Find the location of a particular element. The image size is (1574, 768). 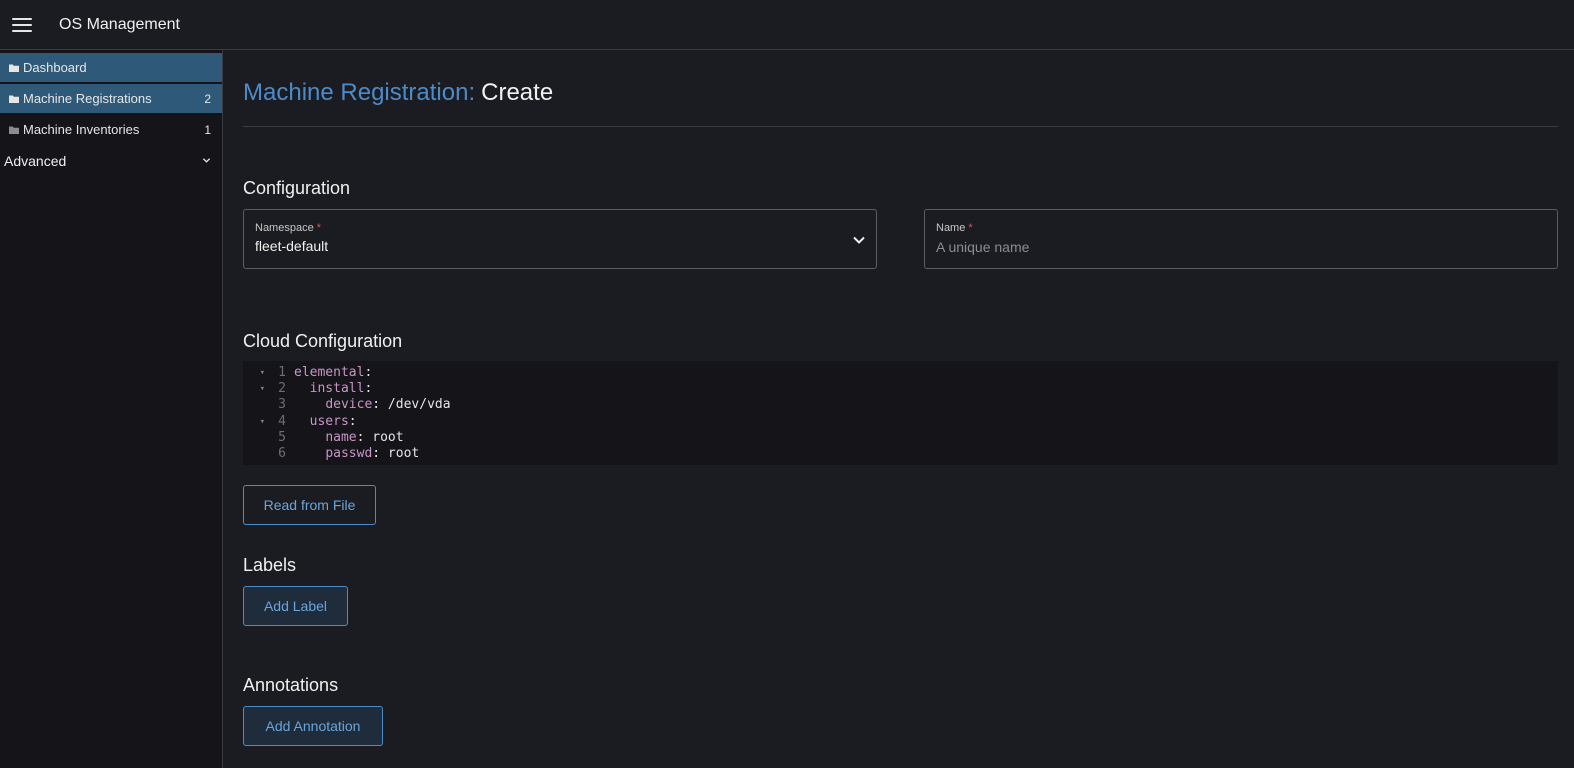

code-line: ▾ 4 users: is located at coordinates (900, 422).